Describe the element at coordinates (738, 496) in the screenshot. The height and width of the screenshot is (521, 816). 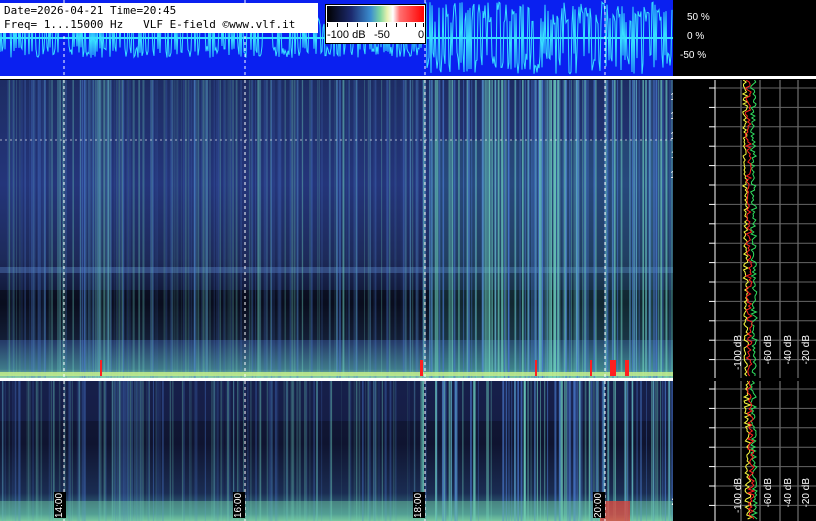
I see `spectrum-db-label-bot-1: -100 dB` at that location.